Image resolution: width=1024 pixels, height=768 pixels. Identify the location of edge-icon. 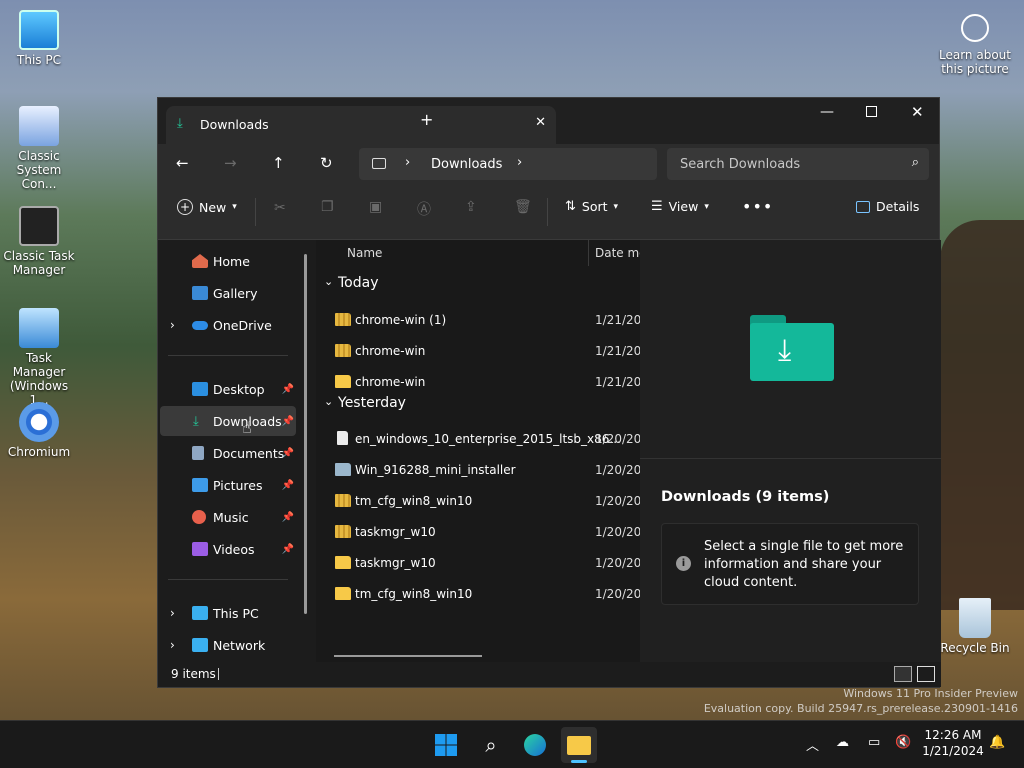
(535, 745).